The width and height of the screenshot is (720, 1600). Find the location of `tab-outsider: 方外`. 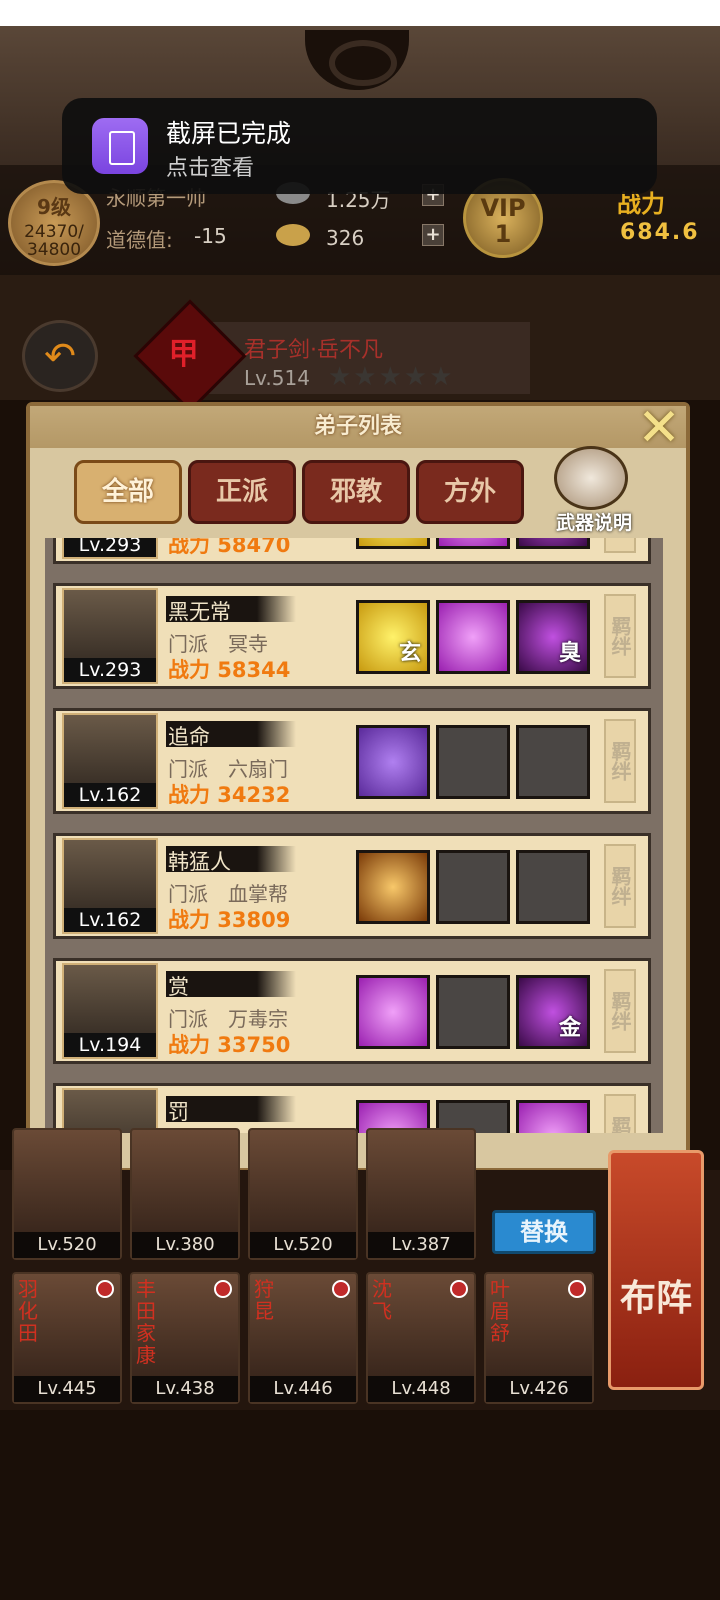

tab-outsider: 方外 is located at coordinates (470, 492).